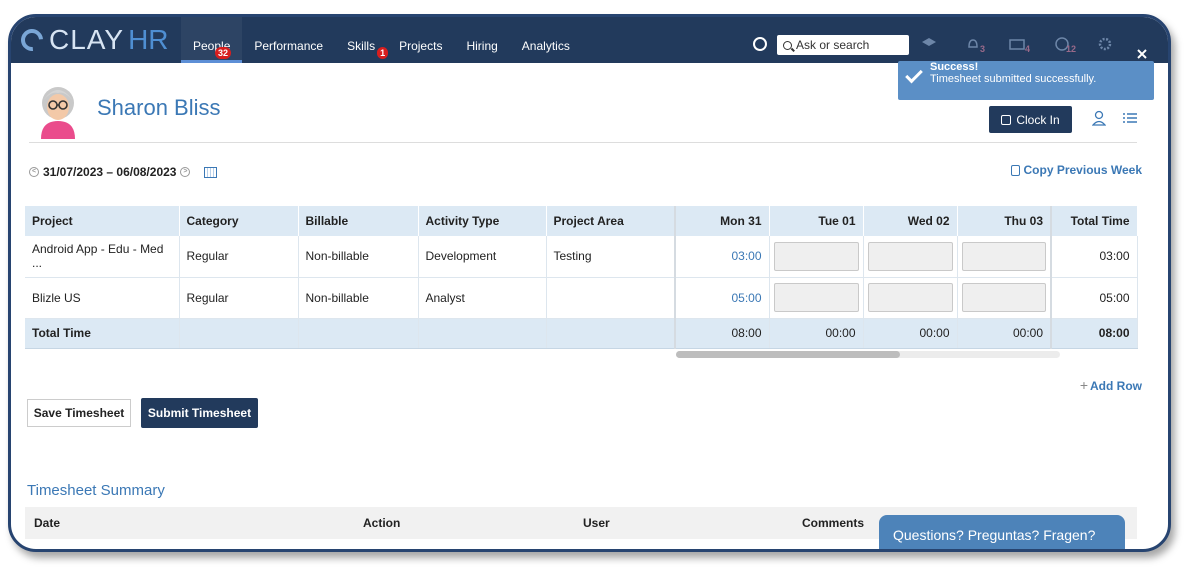  What do you see at coordinates (1004, 221) in the screenshot?
I see `col-thu: Thu 03` at bounding box center [1004, 221].